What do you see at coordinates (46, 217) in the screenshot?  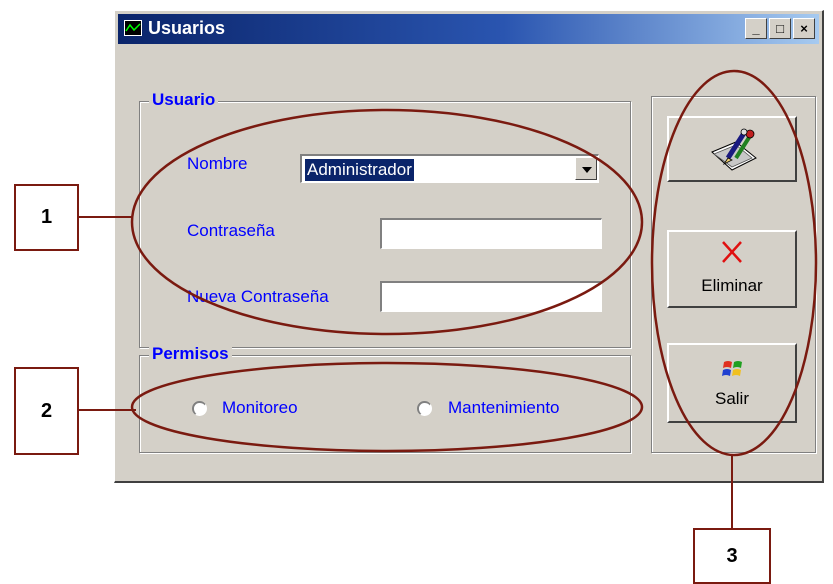 I see `callout-box-1: 1` at bounding box center [46, 217].